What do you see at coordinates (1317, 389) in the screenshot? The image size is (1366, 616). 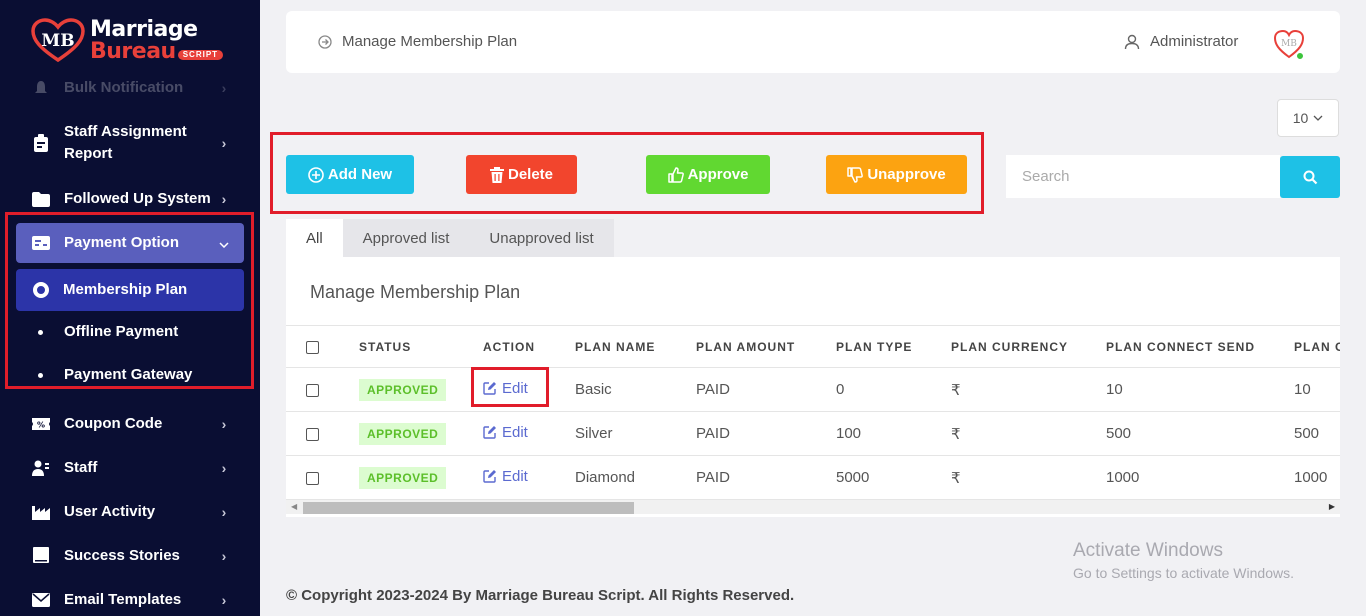 I see `plan-c: 10` at bounding box center [1317, 389].